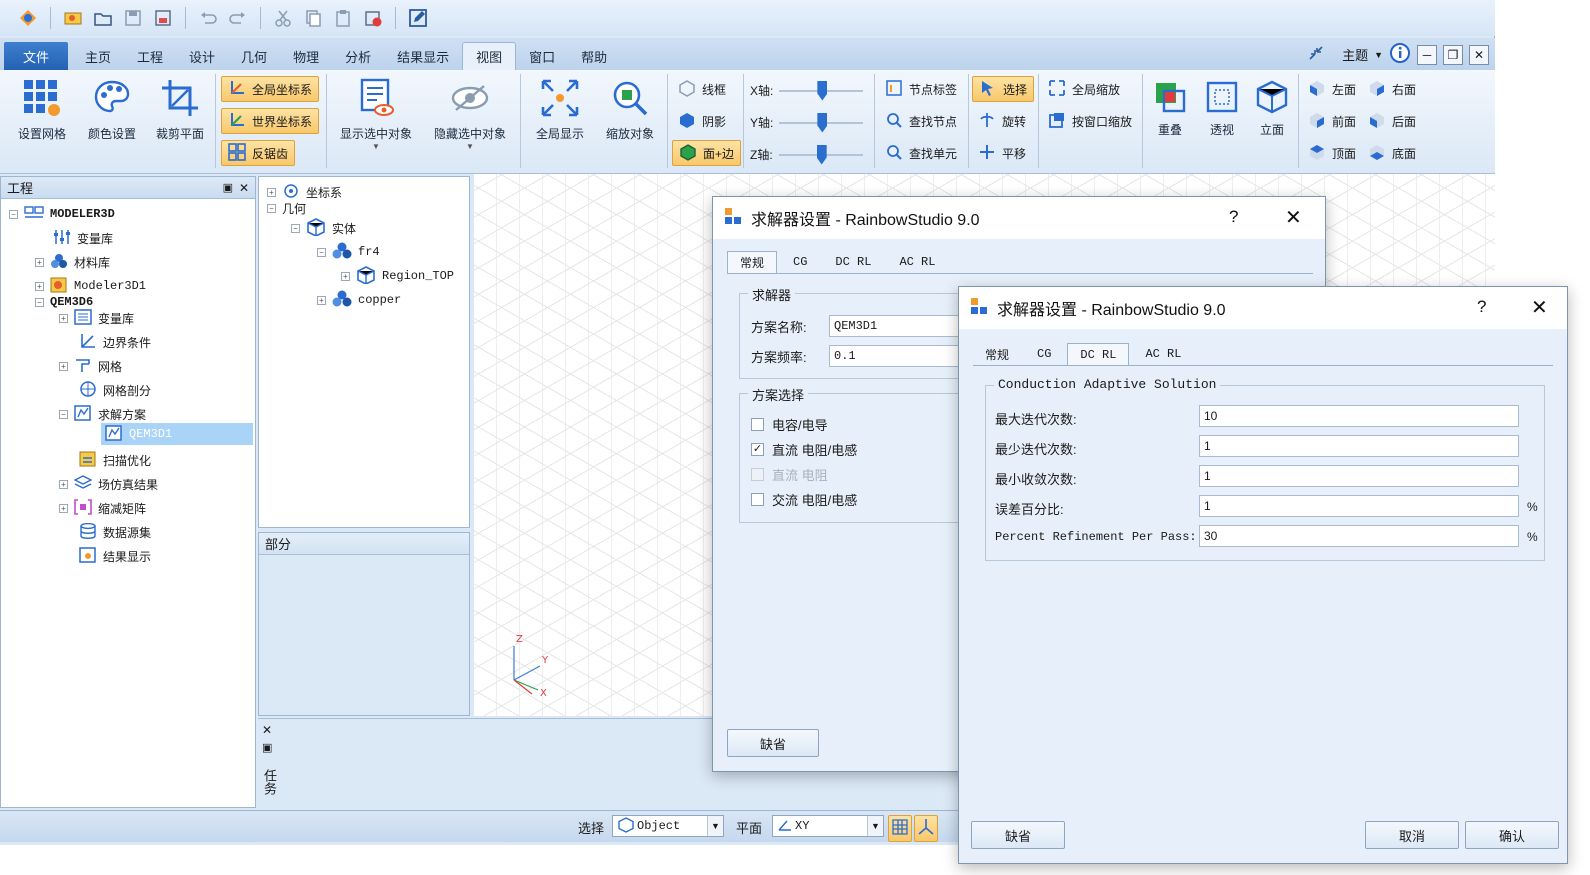 The image size is (1590, 875). Describe the element at coordinates (90, 366) in the screenshot. I see `tree-item-mesh: + 网格` at that location.